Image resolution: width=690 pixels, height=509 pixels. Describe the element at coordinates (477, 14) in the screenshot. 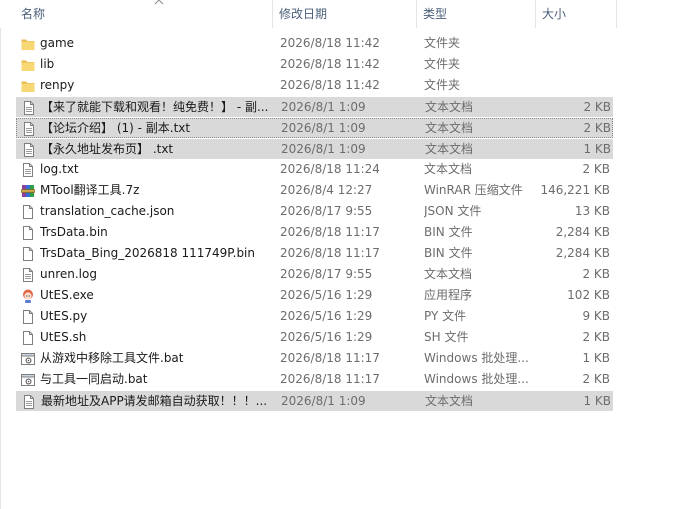

I see `column-header-type: 类型` at that location.